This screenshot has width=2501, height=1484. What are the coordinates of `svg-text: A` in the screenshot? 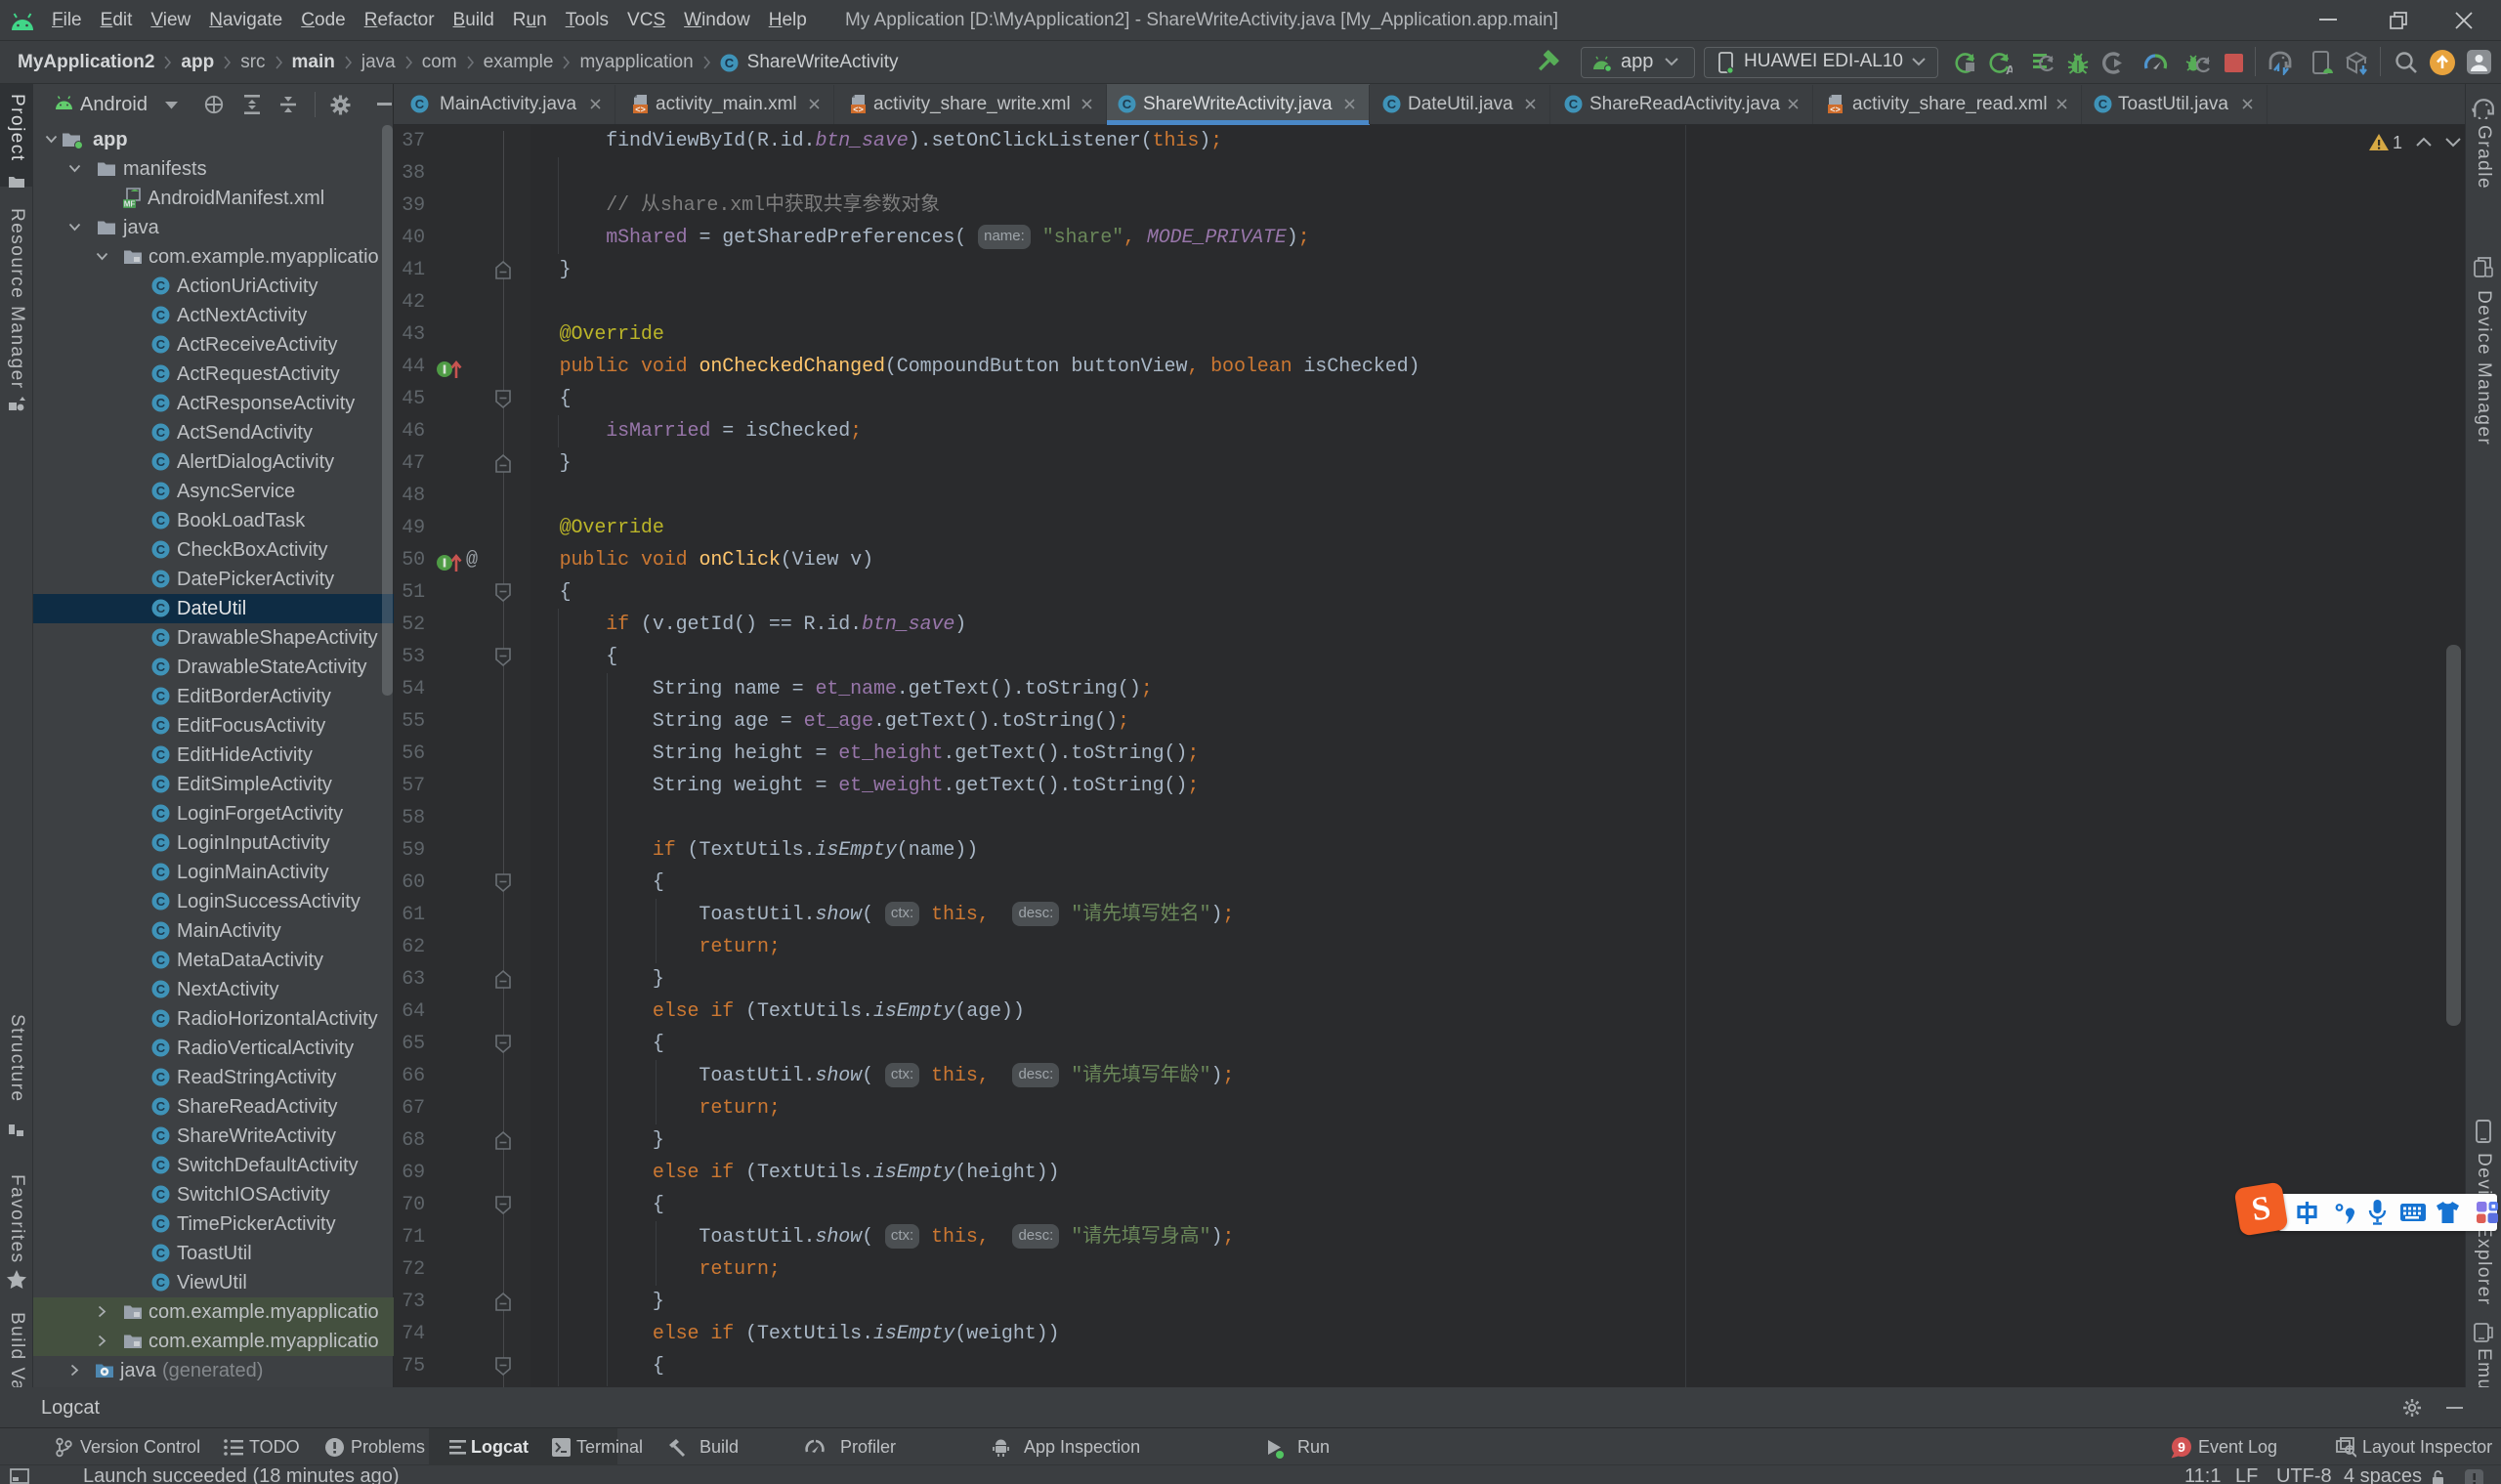 It's located at (2009, 69).